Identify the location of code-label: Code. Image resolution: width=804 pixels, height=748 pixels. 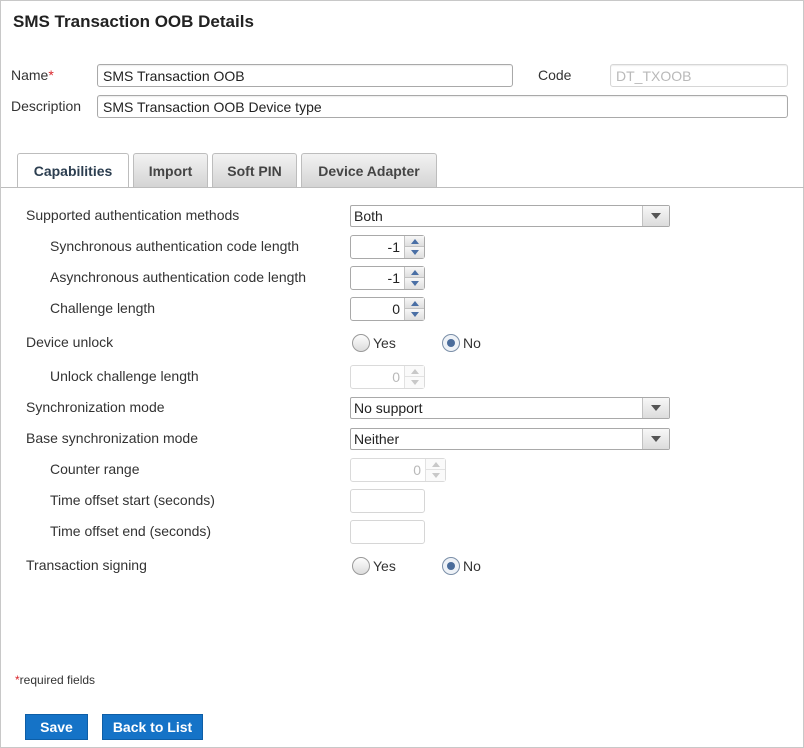
(555, 75).